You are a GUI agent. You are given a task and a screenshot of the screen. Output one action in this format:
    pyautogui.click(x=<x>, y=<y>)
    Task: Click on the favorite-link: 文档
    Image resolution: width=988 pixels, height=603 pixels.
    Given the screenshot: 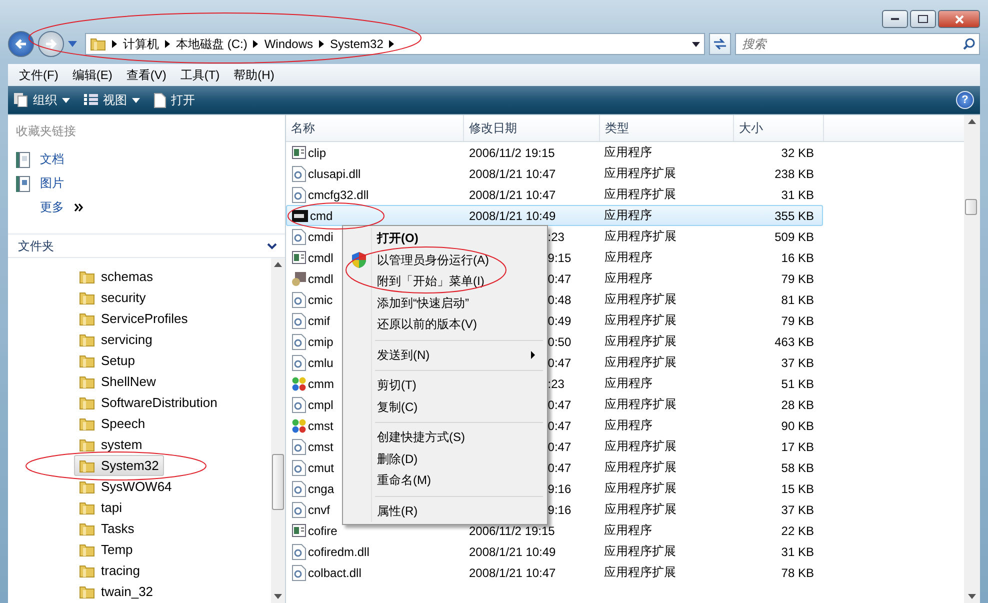 What is the action you would take?
    pyautogui.click(x=52, y=159)
    